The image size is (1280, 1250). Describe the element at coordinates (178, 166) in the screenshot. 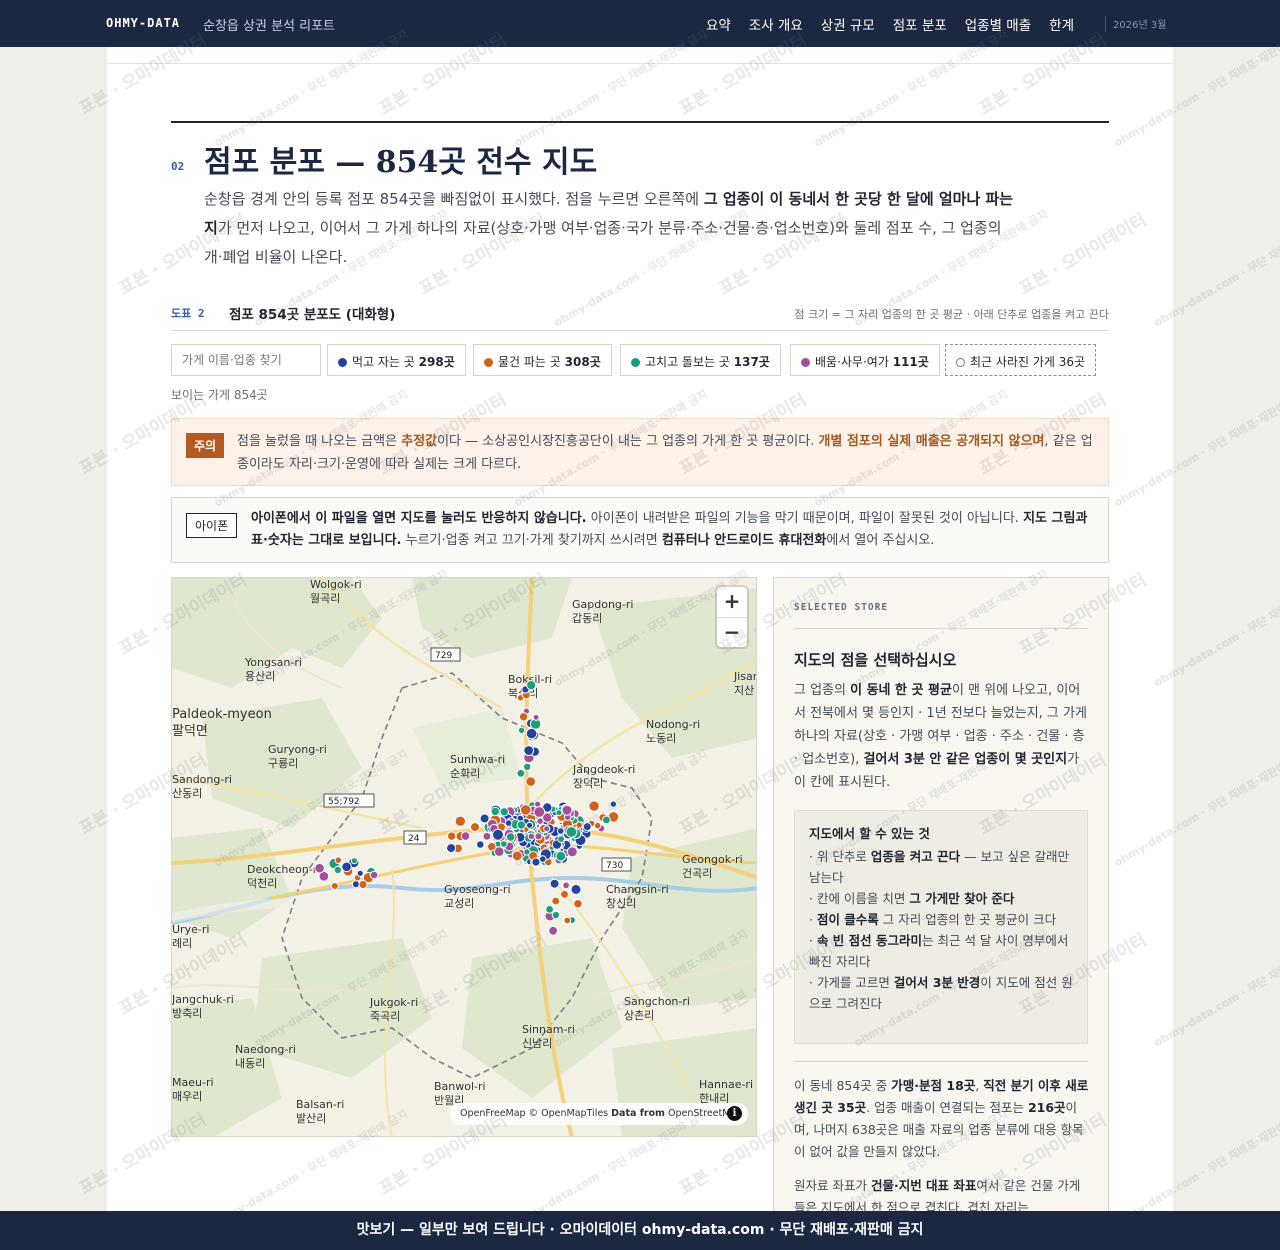

I see `section-number: 02` at that location.